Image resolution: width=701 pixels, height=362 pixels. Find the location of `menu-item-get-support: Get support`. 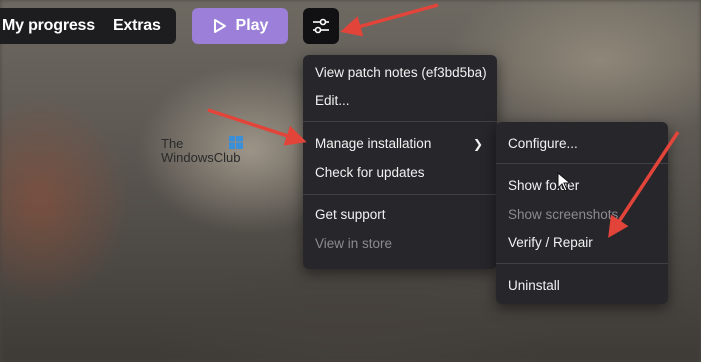

menu-item-get-support: Get support is located at coordinates (350, 214).